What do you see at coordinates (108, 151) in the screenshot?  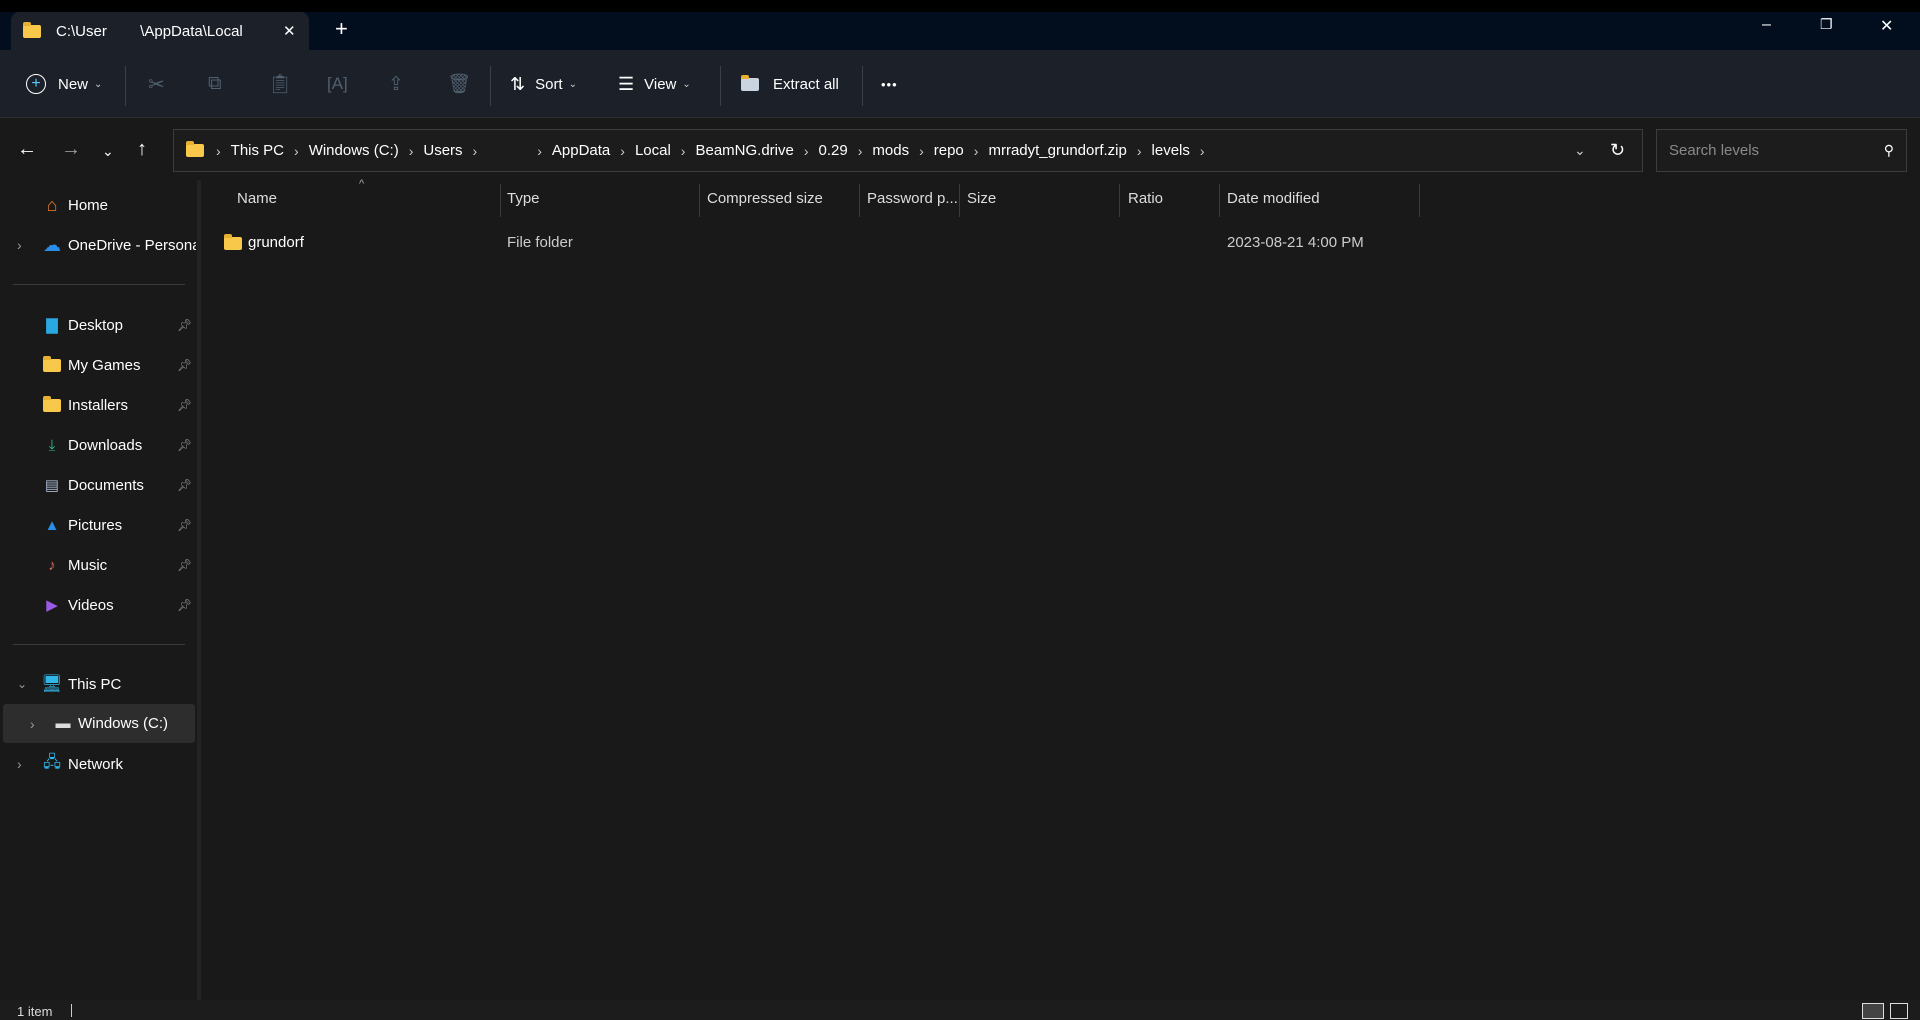 I see `recent-dropdown: ⌄` at bounding box center [108, 151].